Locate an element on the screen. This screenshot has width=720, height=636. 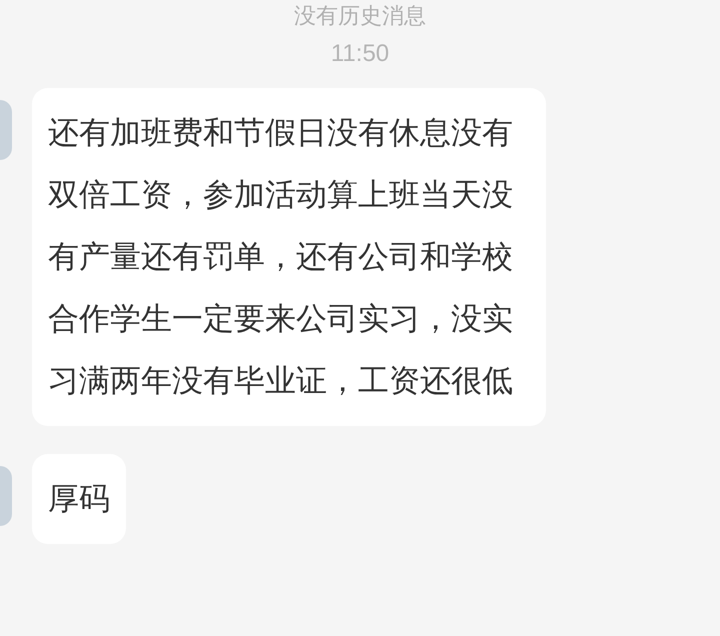
history-notice: 没有历史消息 is located at coordinates (360, 17).